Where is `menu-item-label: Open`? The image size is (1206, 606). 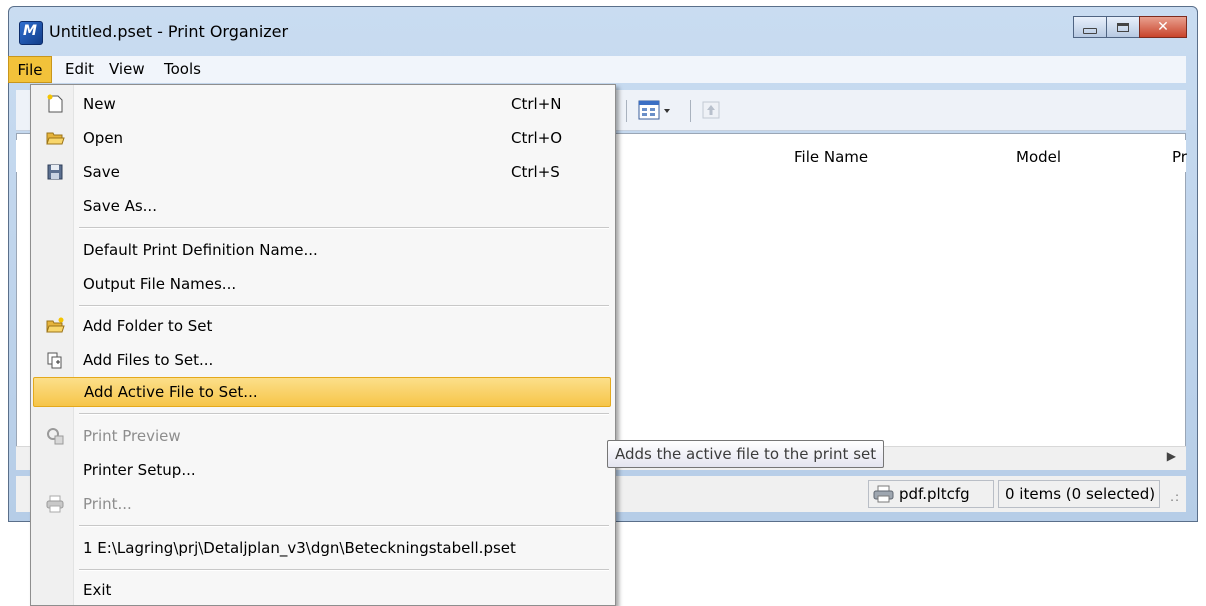
menu-item-label: Open is located at coordinates (103, 138).